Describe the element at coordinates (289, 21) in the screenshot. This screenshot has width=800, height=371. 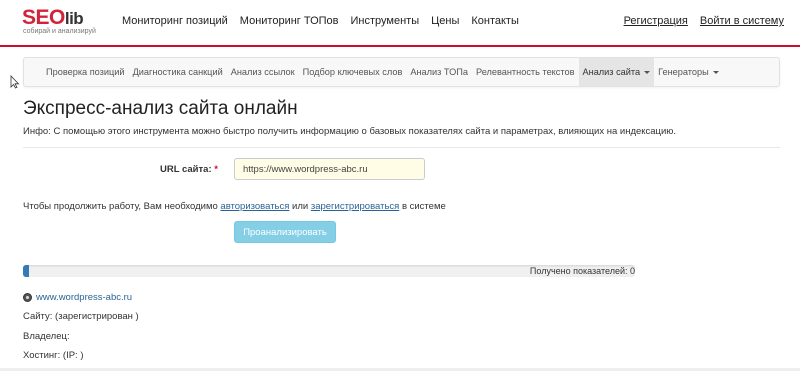
I see `nav-top-monitoring: Мониторинг ТОПов` at that location.